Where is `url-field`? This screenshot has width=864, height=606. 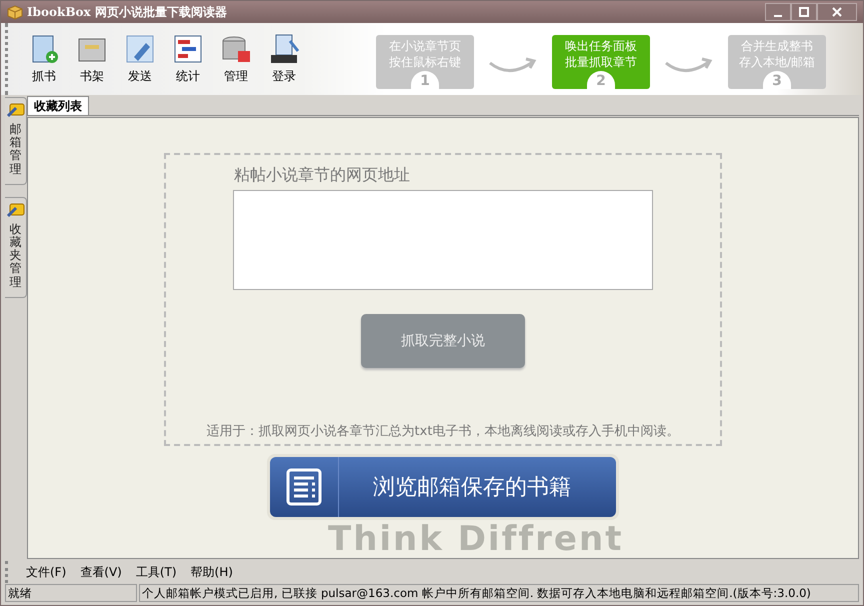 url-field is located at coordinates (443, 240).